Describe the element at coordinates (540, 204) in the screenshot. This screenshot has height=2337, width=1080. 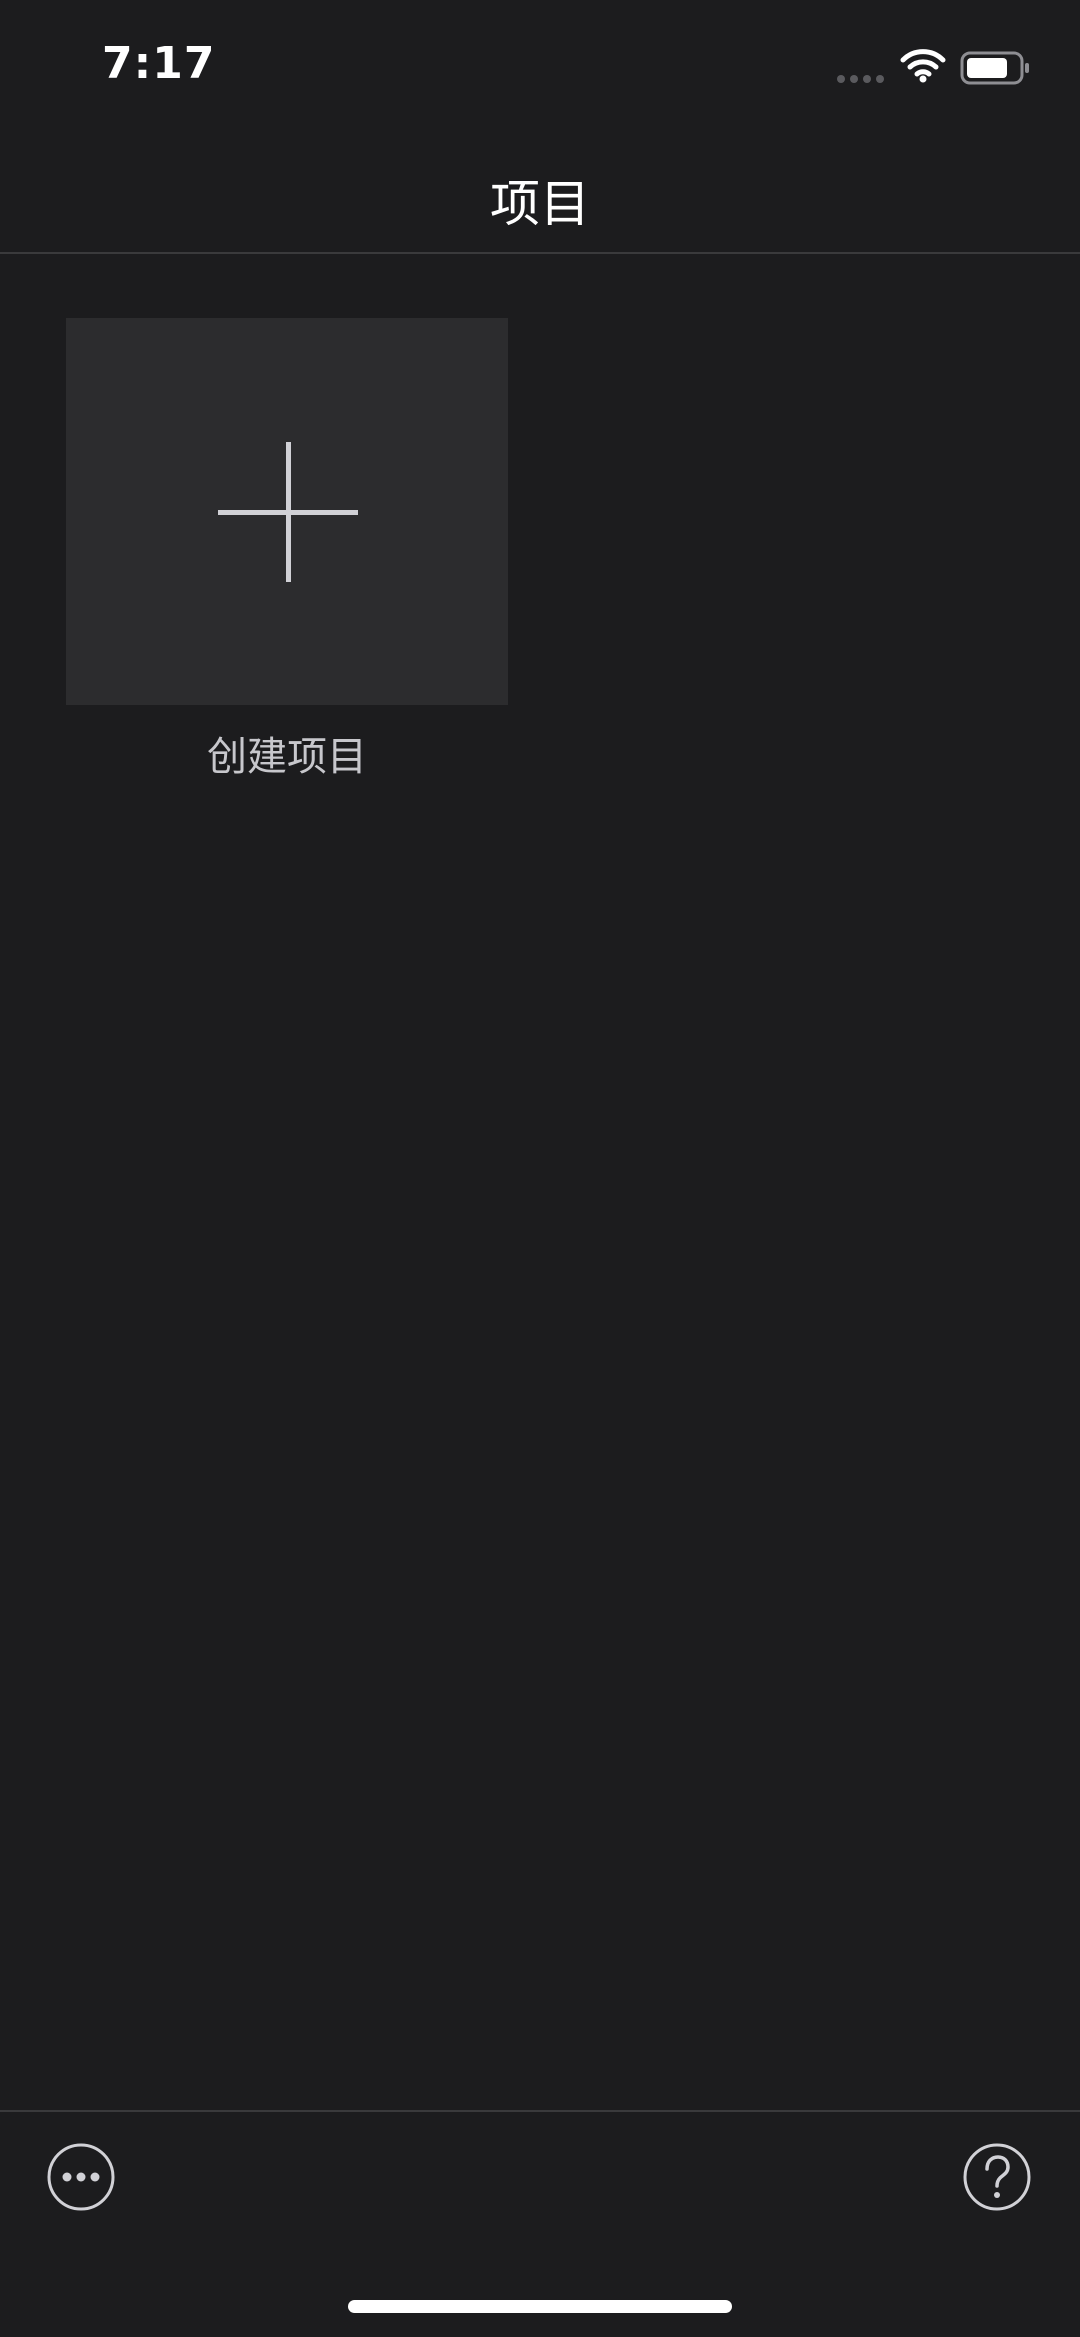
I see `page-title: 项目` at that location.